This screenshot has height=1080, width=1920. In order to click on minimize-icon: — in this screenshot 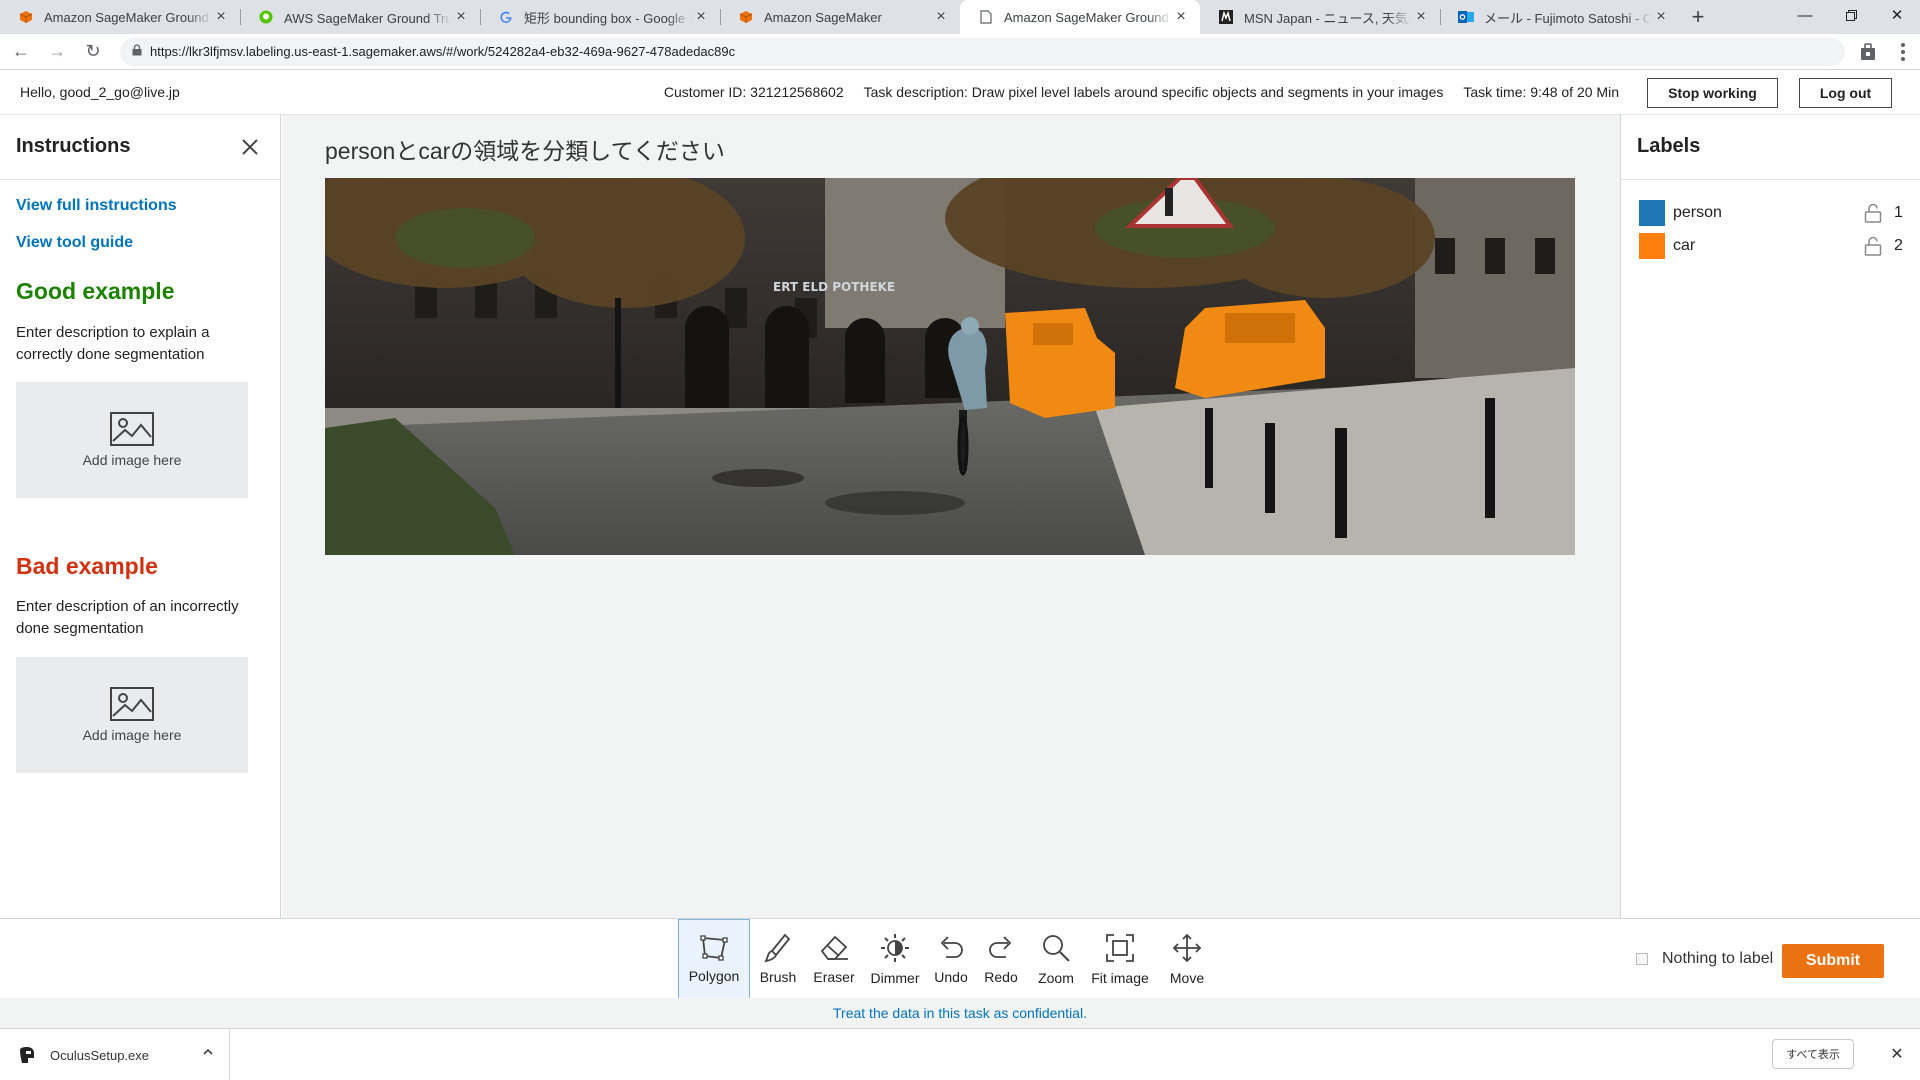, I will do `click(1805, 15)`.